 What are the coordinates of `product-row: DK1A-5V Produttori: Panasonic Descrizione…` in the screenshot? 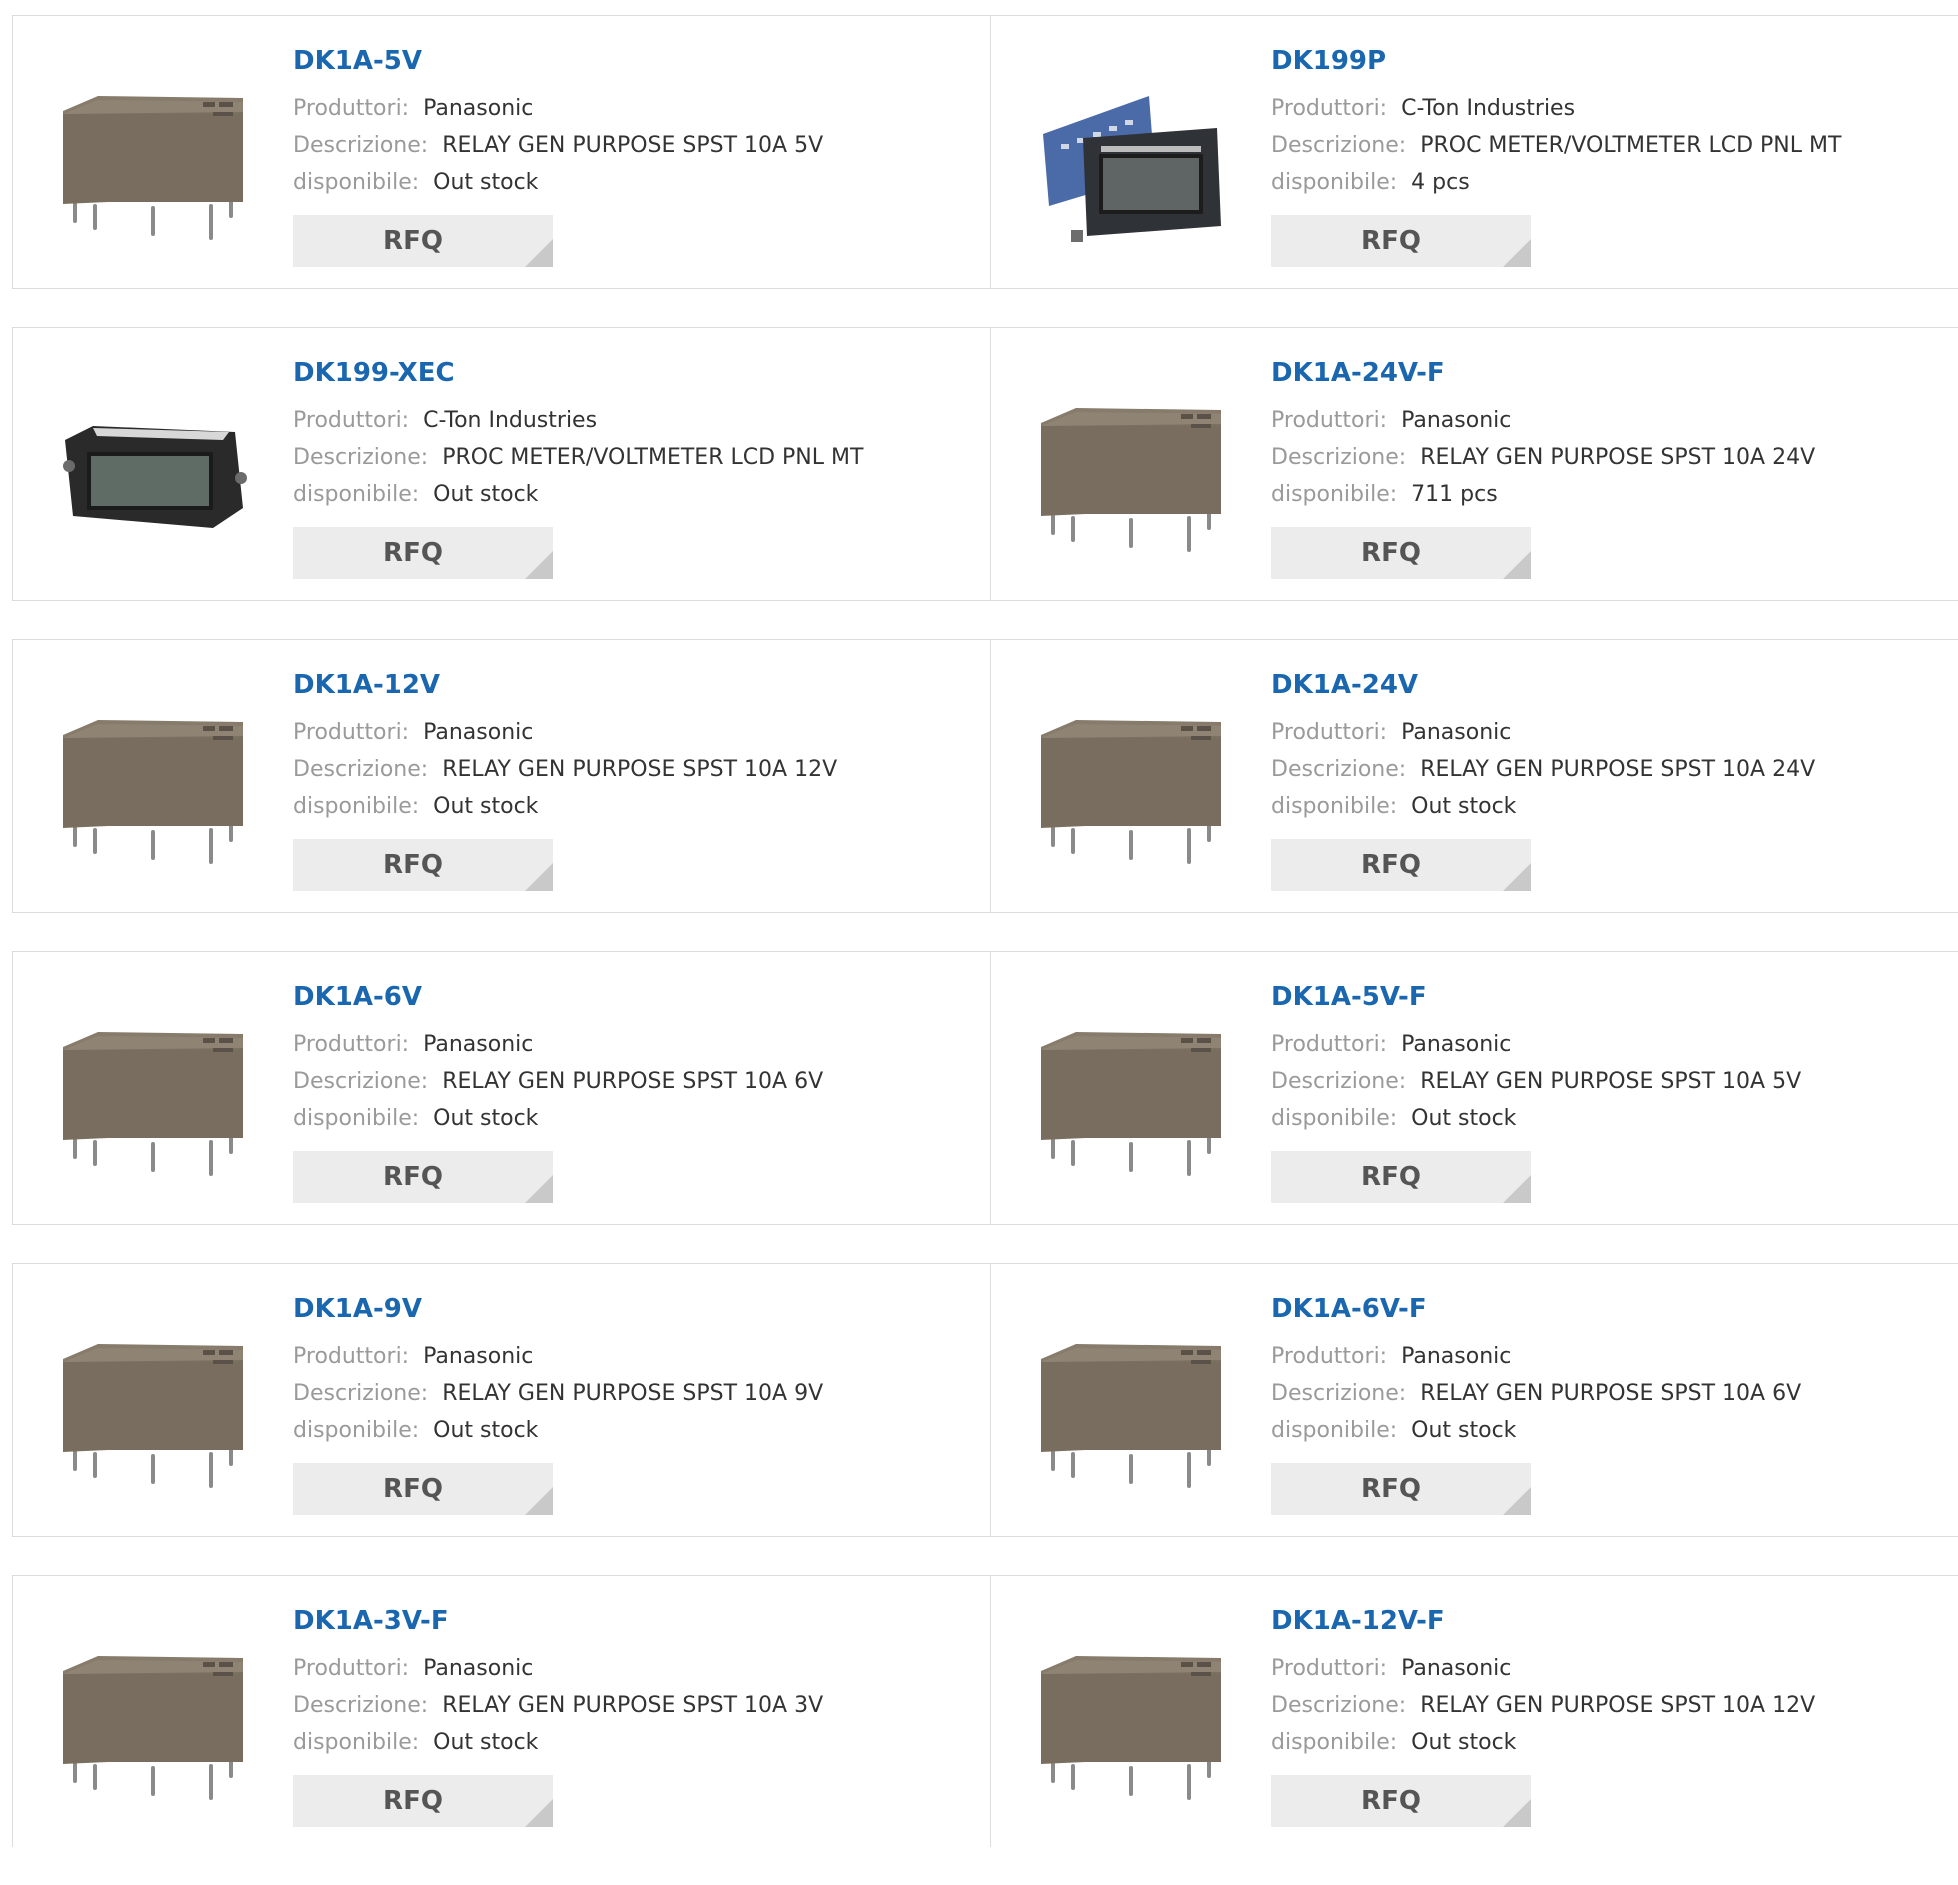 It's located at (985, 152).